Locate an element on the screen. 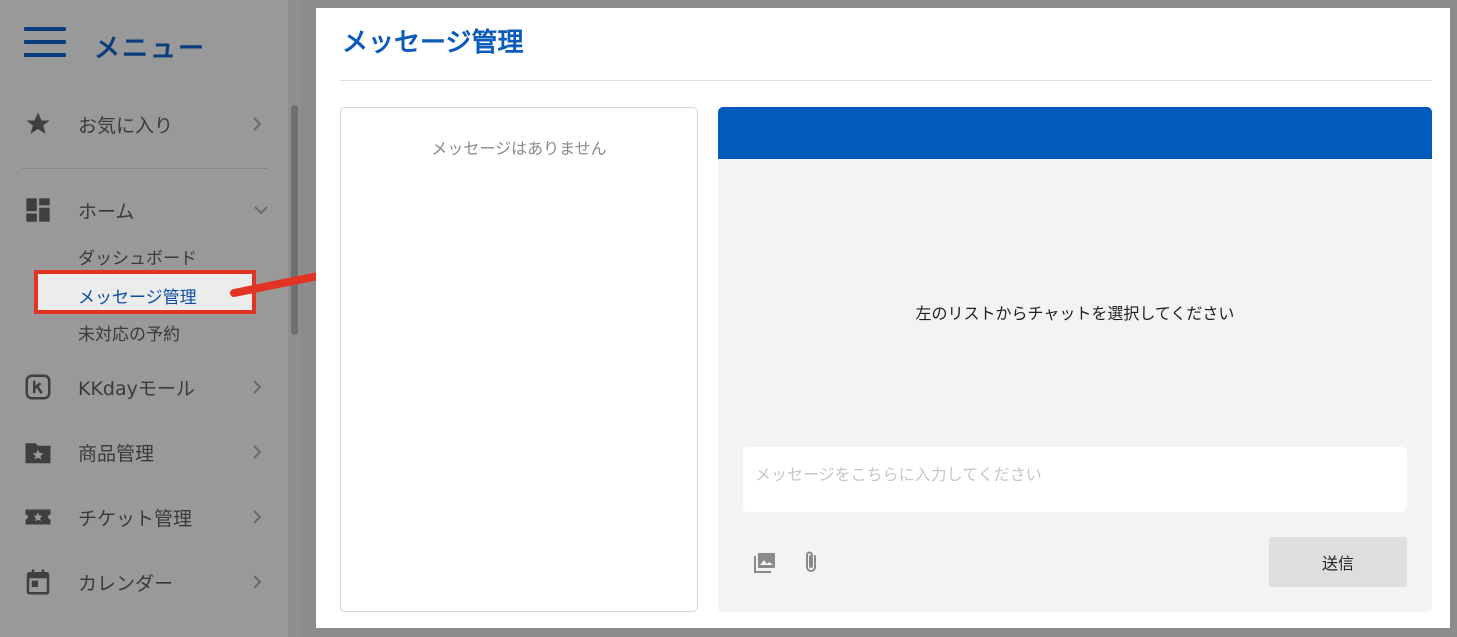  ticket-icon is located at coordinates (38, 517).